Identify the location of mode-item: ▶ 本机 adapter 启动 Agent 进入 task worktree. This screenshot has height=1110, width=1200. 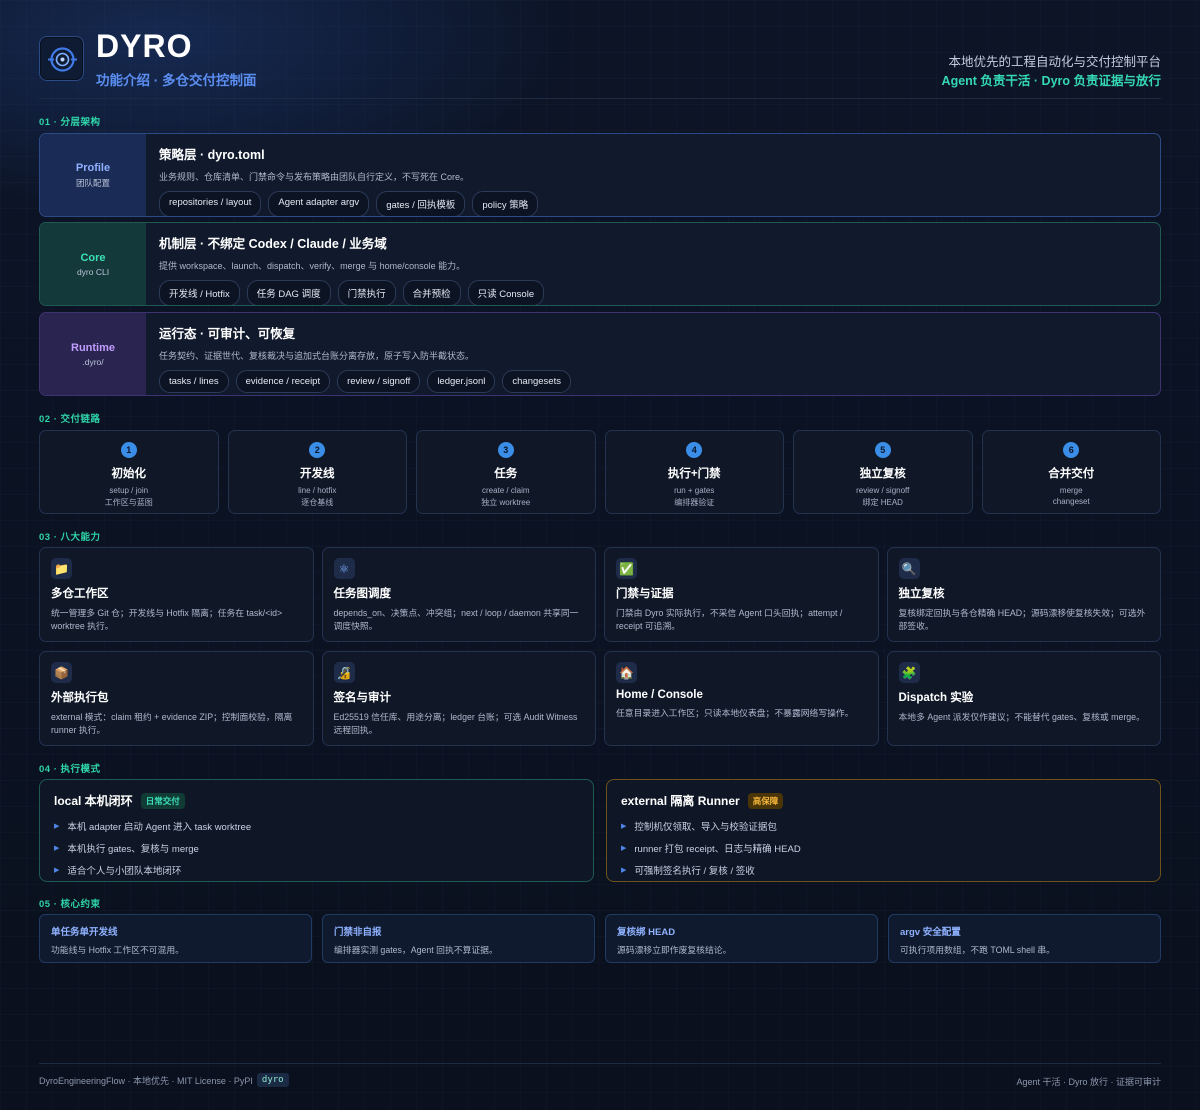
(316, 826).